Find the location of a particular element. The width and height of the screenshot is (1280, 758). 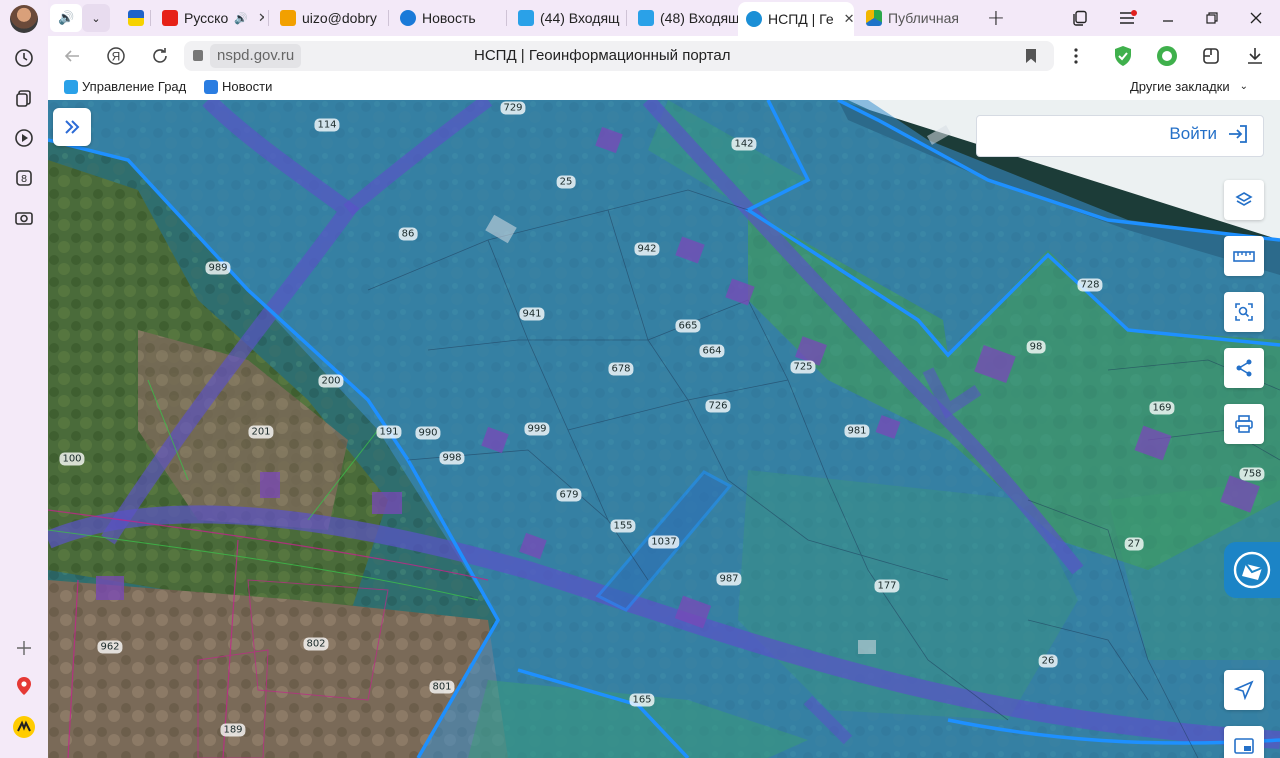

parcel-label: 155 is located at coordinates (623, 526).